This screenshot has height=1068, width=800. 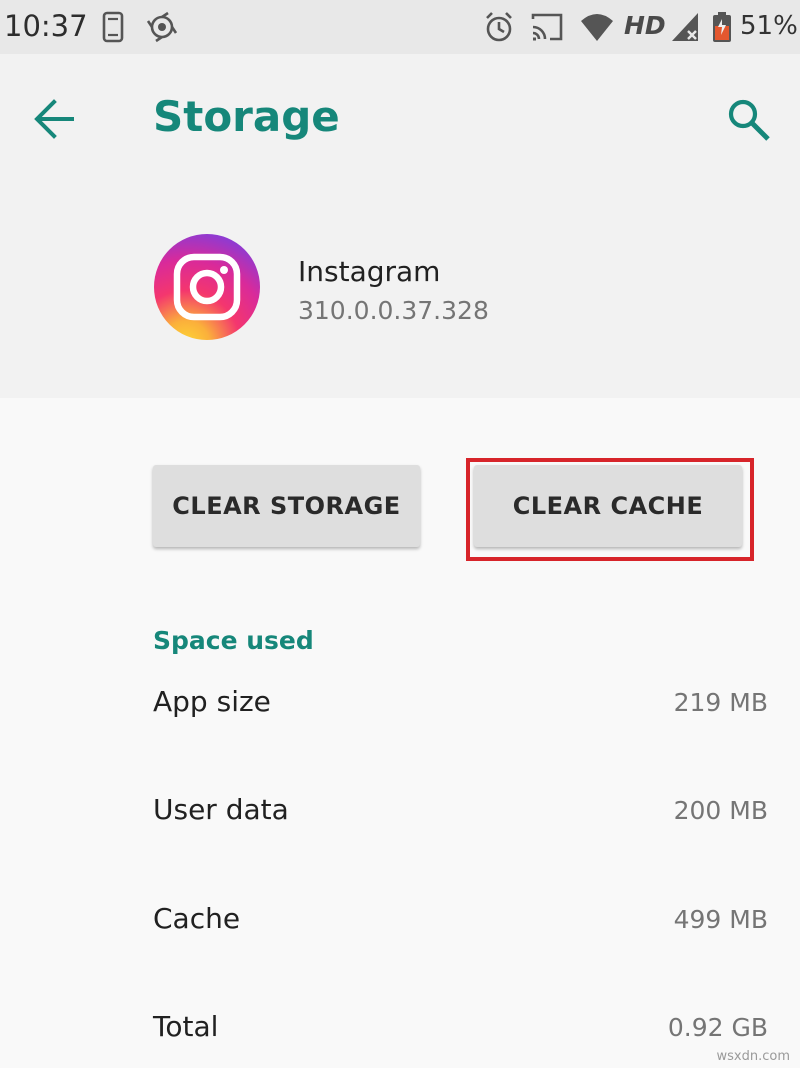 I want to click on status-bar: 10:37 HD 51%, so click(x=400, y=27).